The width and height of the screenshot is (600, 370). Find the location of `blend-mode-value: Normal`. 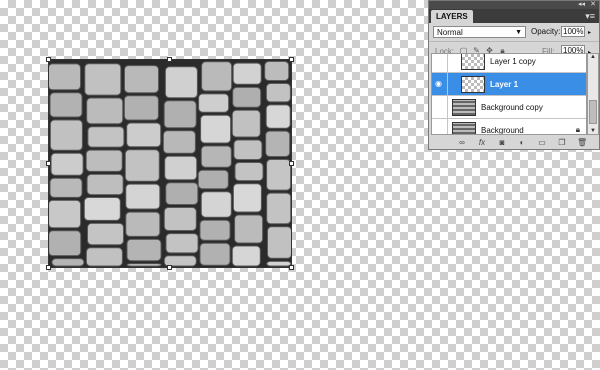

blend-mode-value: Normal is located at coordinates (450, 32).